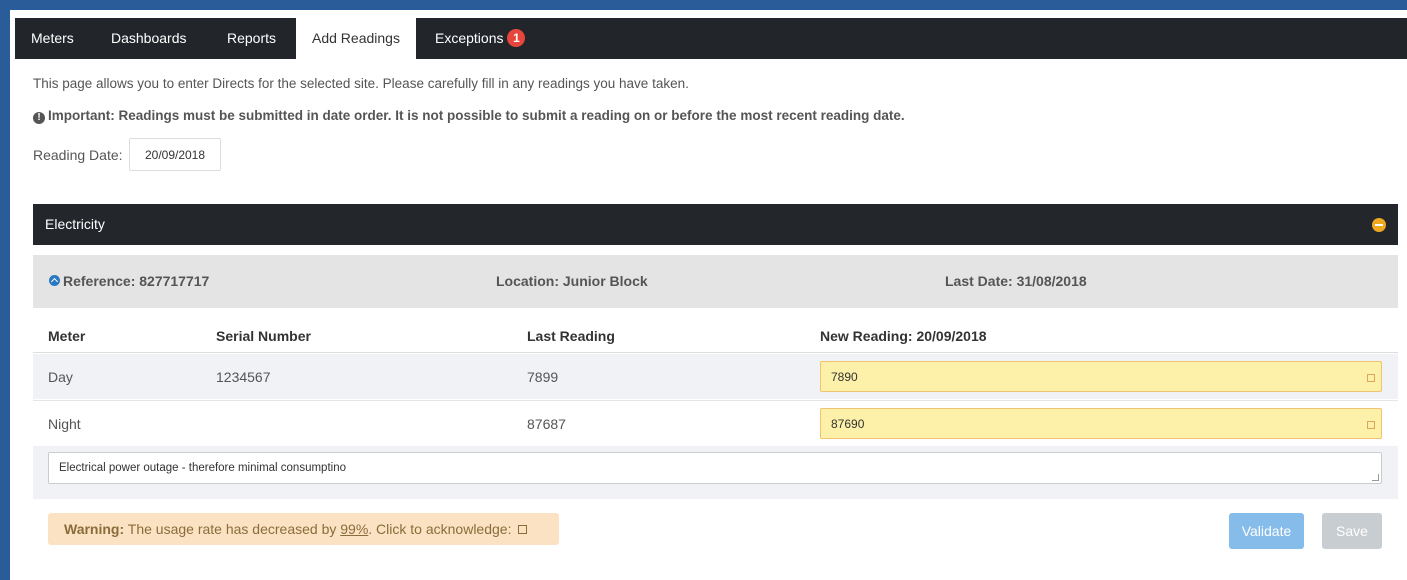  I want to click on warning-text: The usage rate has decreased by, so click(232, 529).